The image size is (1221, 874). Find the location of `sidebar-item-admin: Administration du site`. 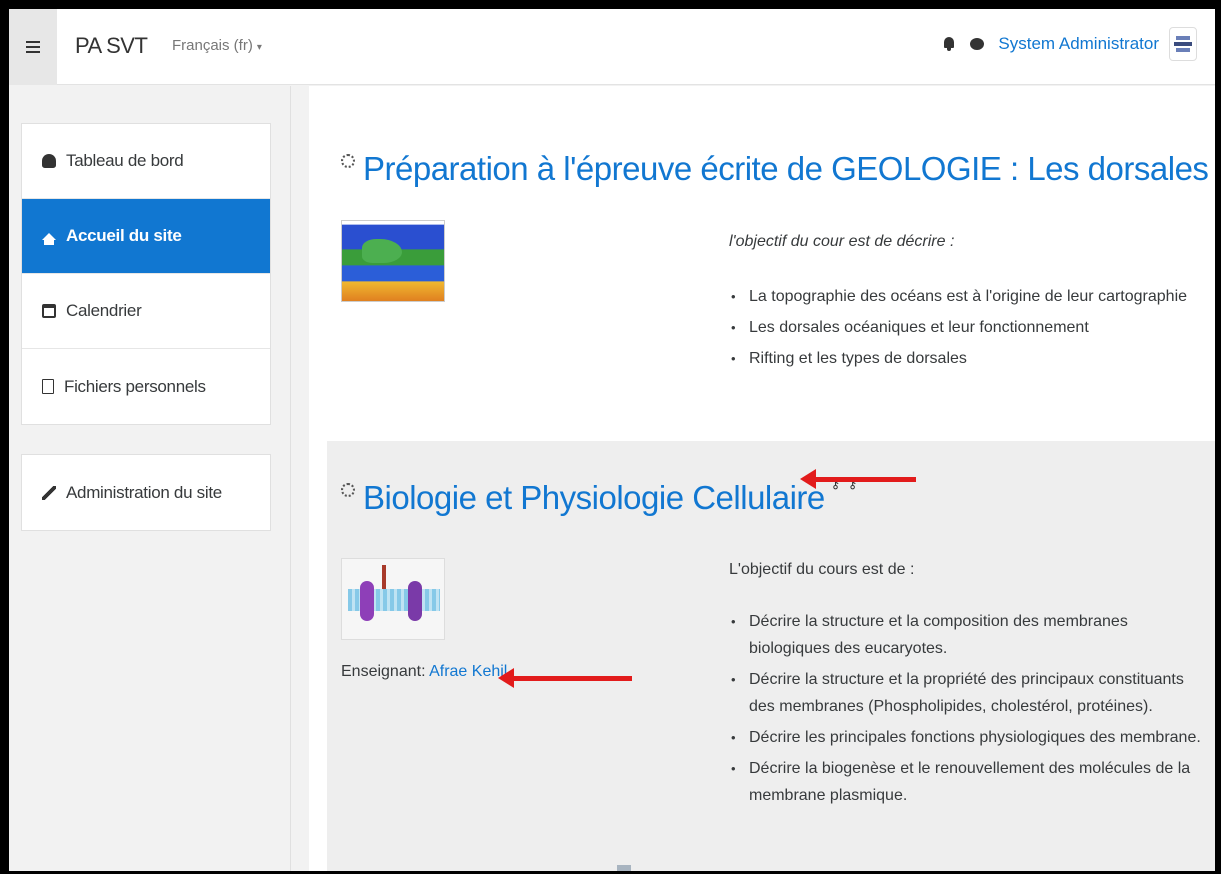

sidebar-item-admin: Administration du site is located at coordinates (146, 492).